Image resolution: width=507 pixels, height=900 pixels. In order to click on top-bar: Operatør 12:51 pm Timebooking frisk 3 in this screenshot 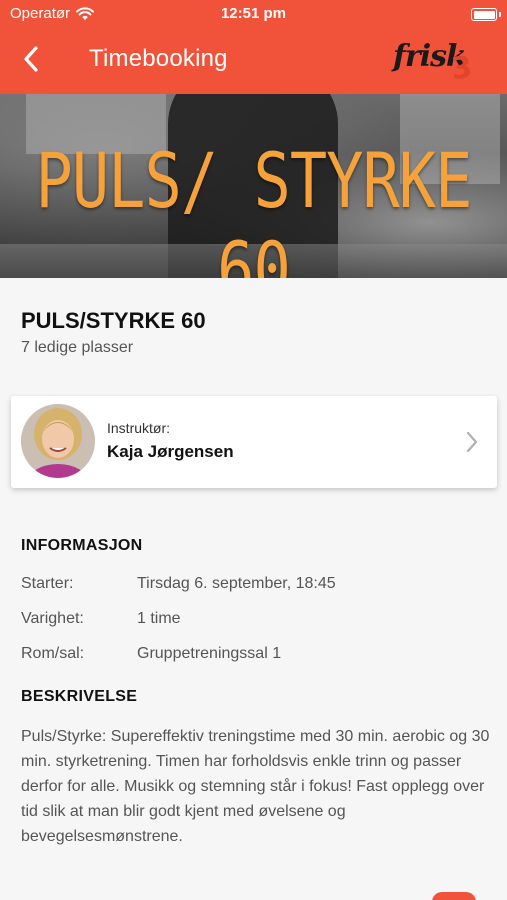, I will do `click(253, 47)`.